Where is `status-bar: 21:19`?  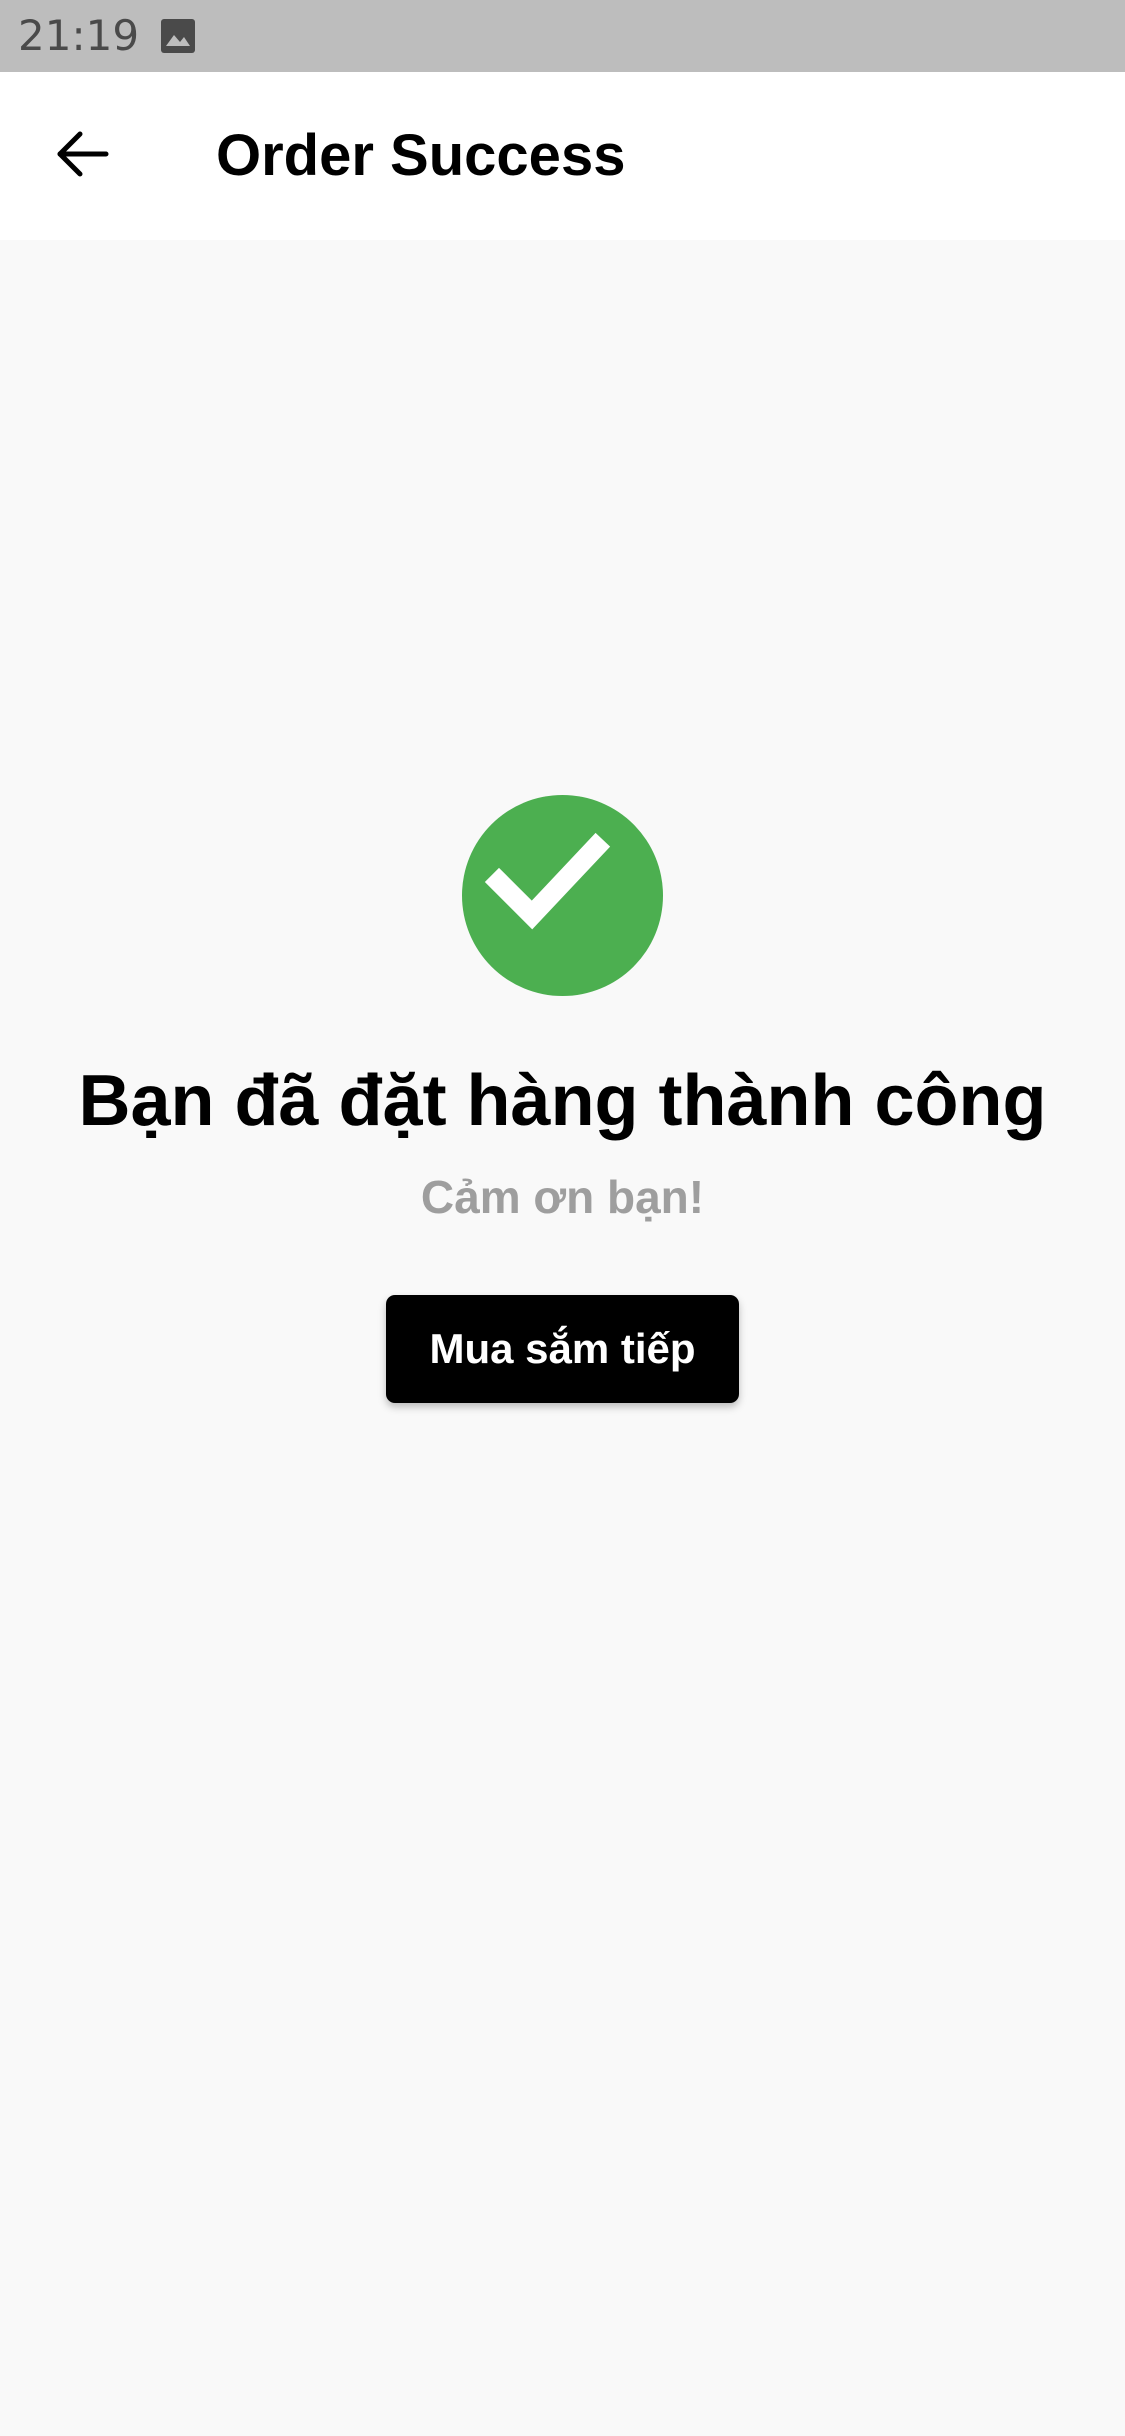 status-bar: 21:19 is located at coordinates (562, 36).